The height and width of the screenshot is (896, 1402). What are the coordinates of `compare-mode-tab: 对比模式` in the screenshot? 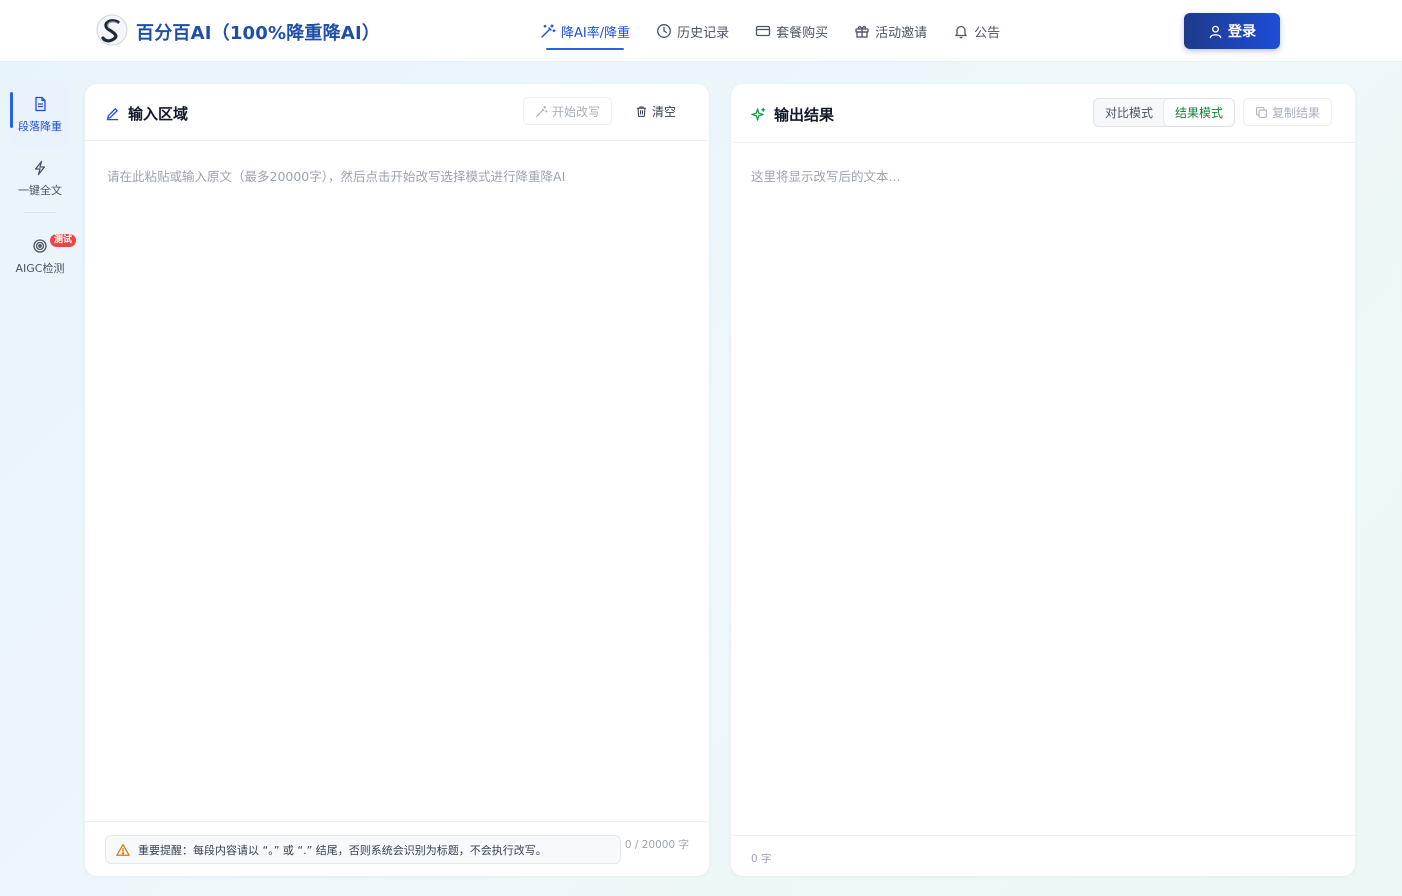 It's located at (1129, 112).